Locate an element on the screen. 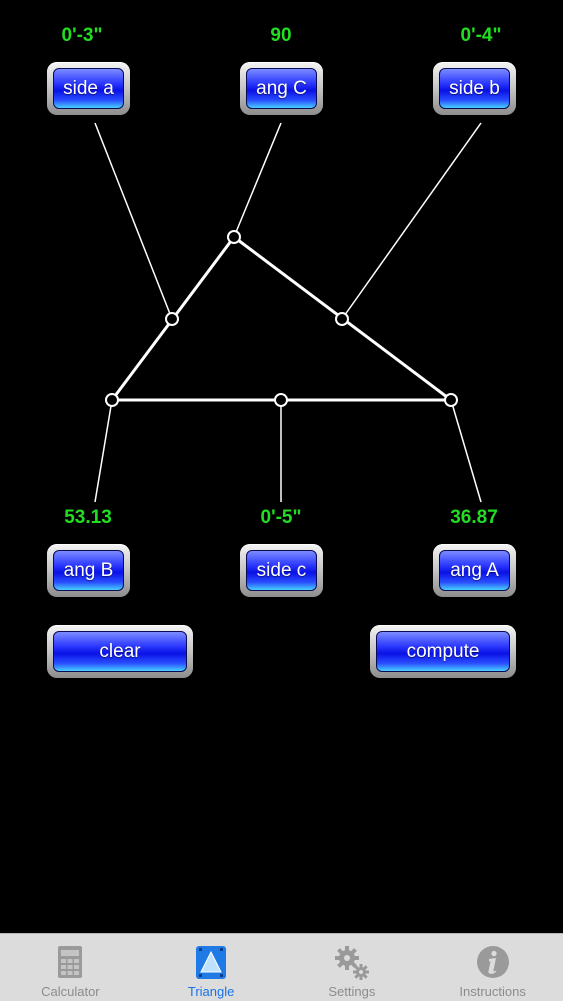 The image size is (563, 1001). angle-c-leader-line is located at coordinates (257, 180).